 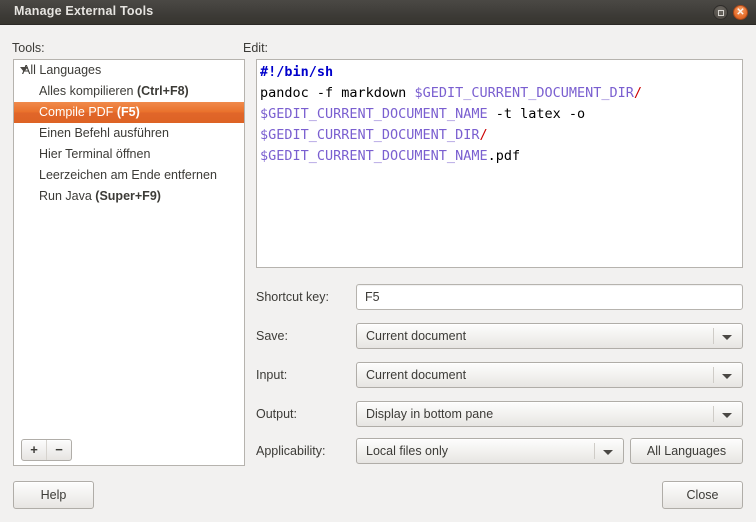 I want to click on tool-name: Compile PDF, so click(x=76, y=112).